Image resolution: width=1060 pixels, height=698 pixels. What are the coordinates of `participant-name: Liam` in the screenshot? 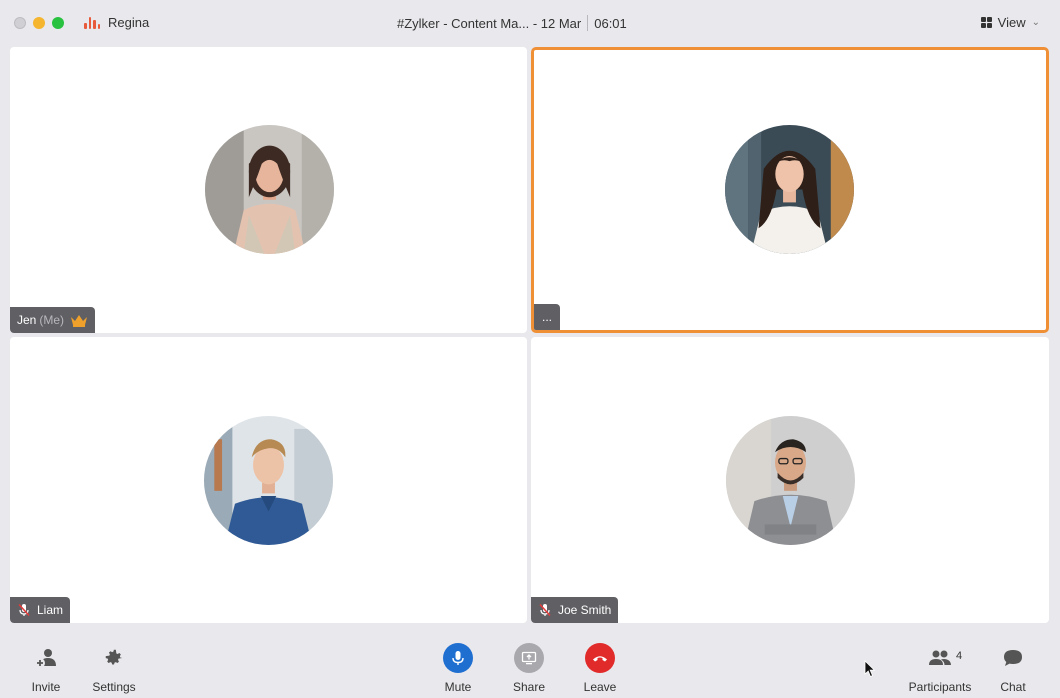 It's located at (50, 610).